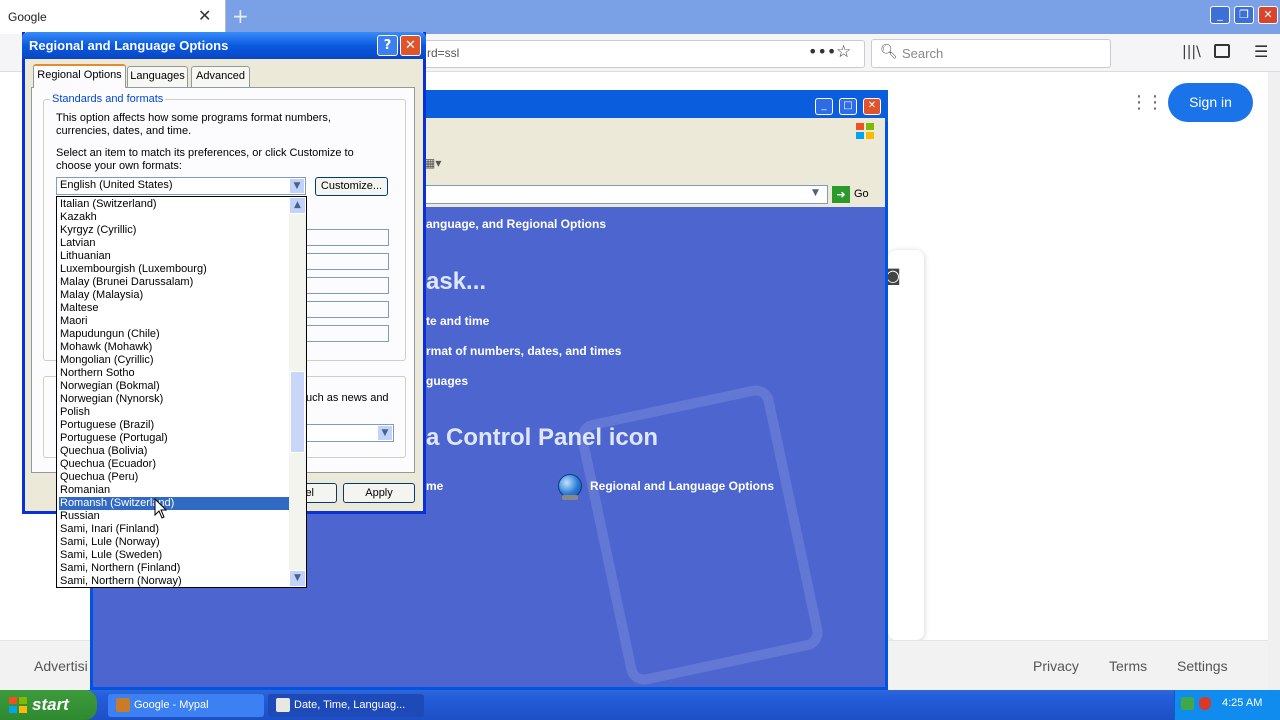 This screenshot has width=1280, height=720. Describe the element at coordinates (174, 529) in the screenshot. I see `dropdown-option: Sami, Inari (Finland)` at that location.